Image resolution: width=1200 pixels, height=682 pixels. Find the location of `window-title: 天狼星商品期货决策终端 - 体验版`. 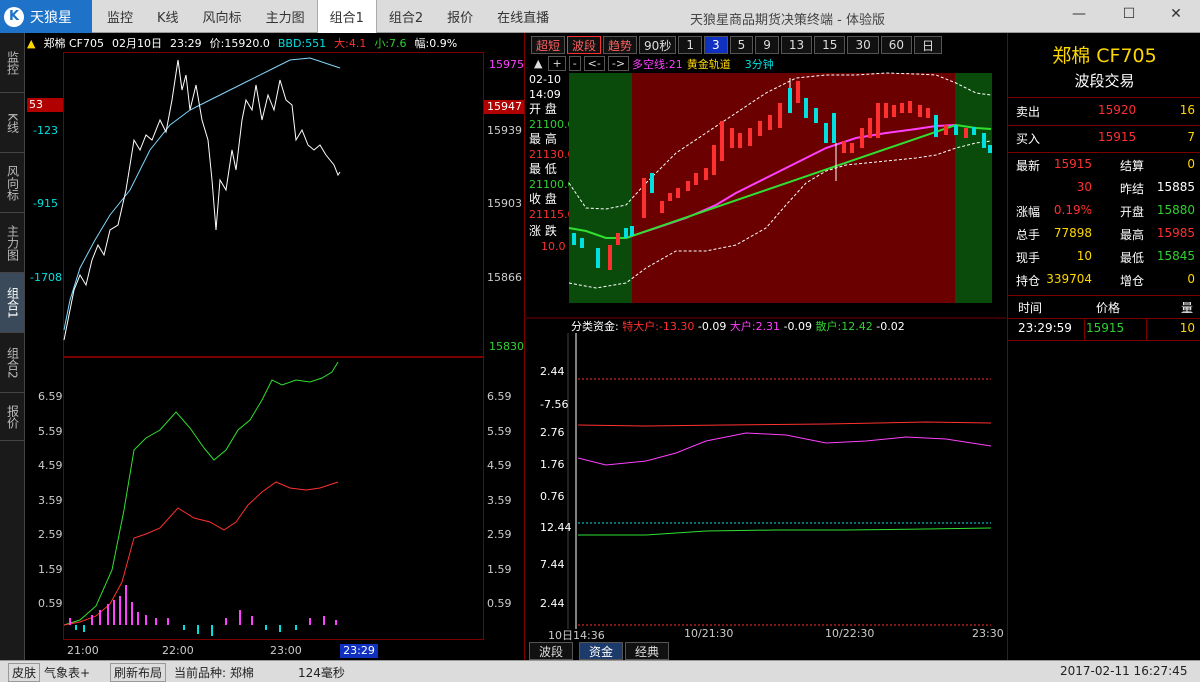

window-title: 天狼星商品期货决策终端 - 体验版 is located at coordinates (787, 20).